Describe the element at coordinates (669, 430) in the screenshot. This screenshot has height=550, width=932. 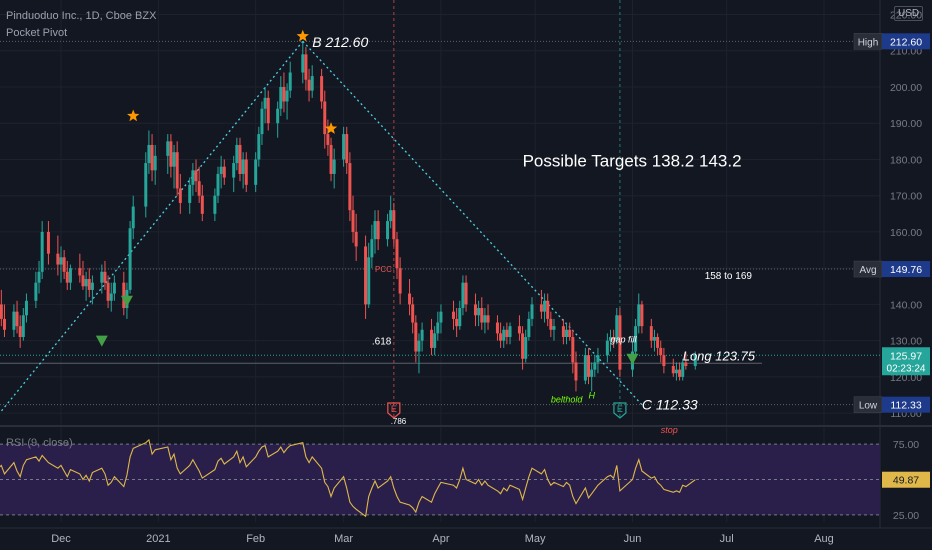
I see `annotation-label: stop` at that location.